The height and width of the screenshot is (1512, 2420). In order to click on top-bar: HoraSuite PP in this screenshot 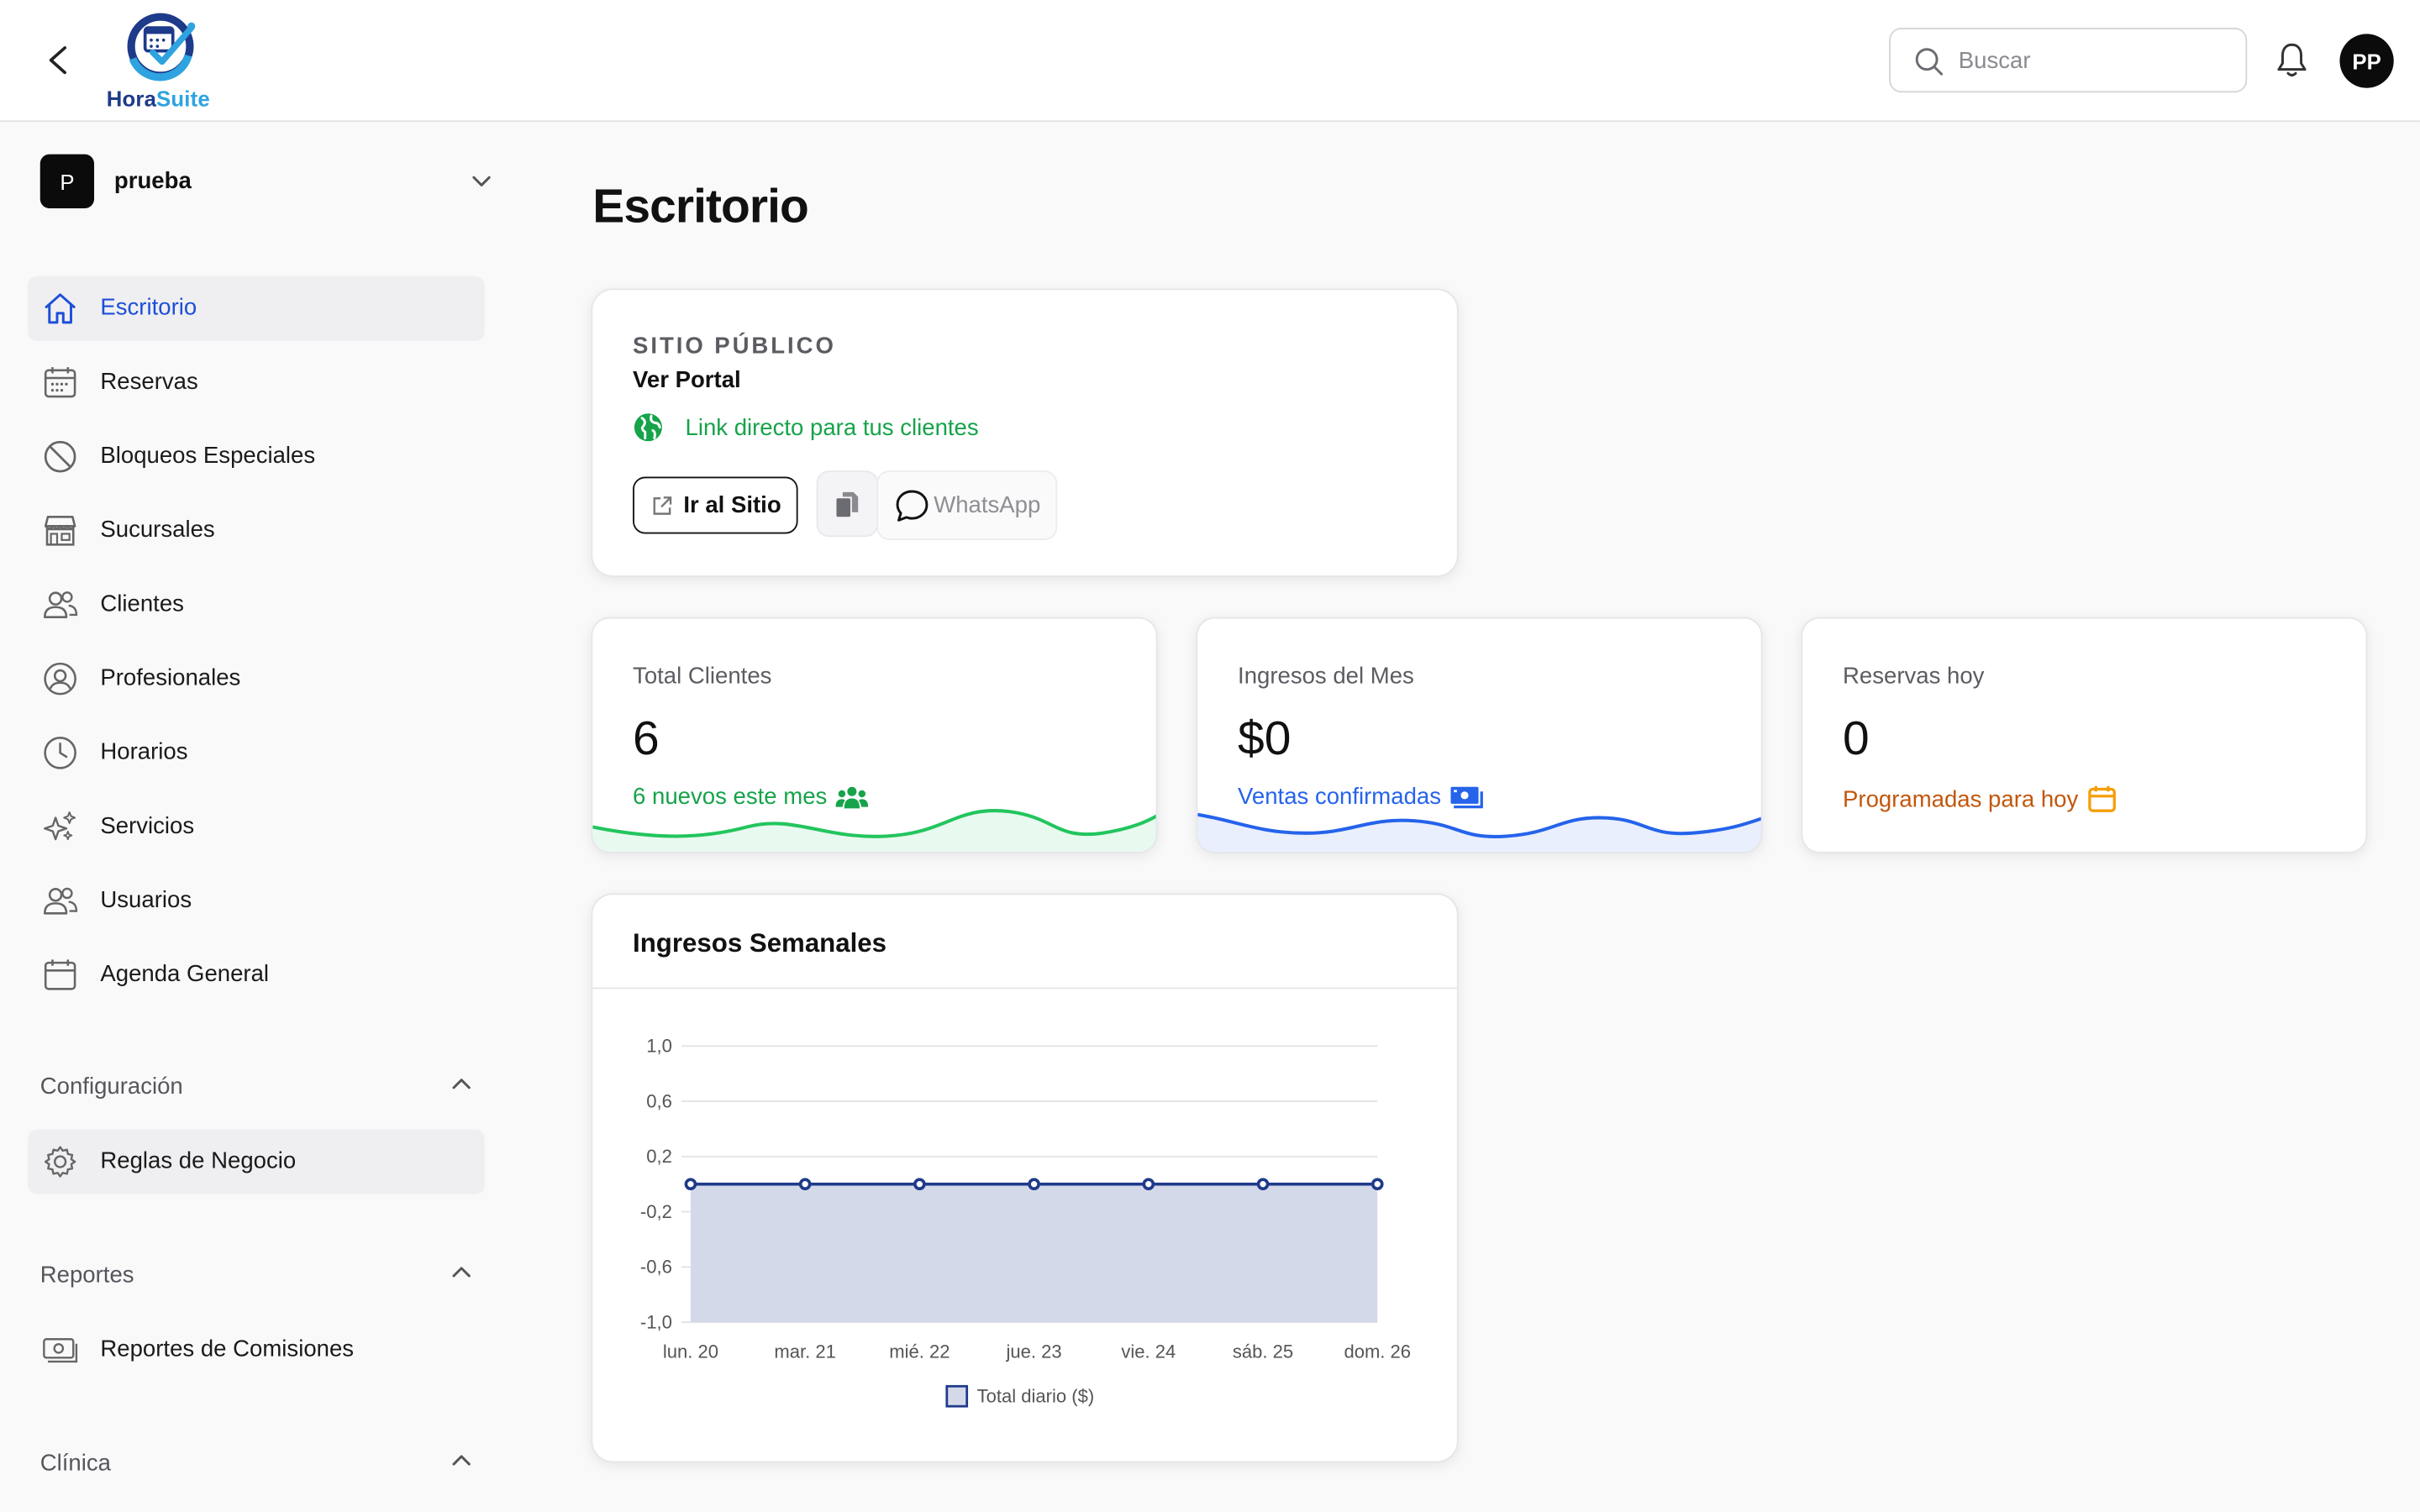, I will do `click(1210, 61)`.